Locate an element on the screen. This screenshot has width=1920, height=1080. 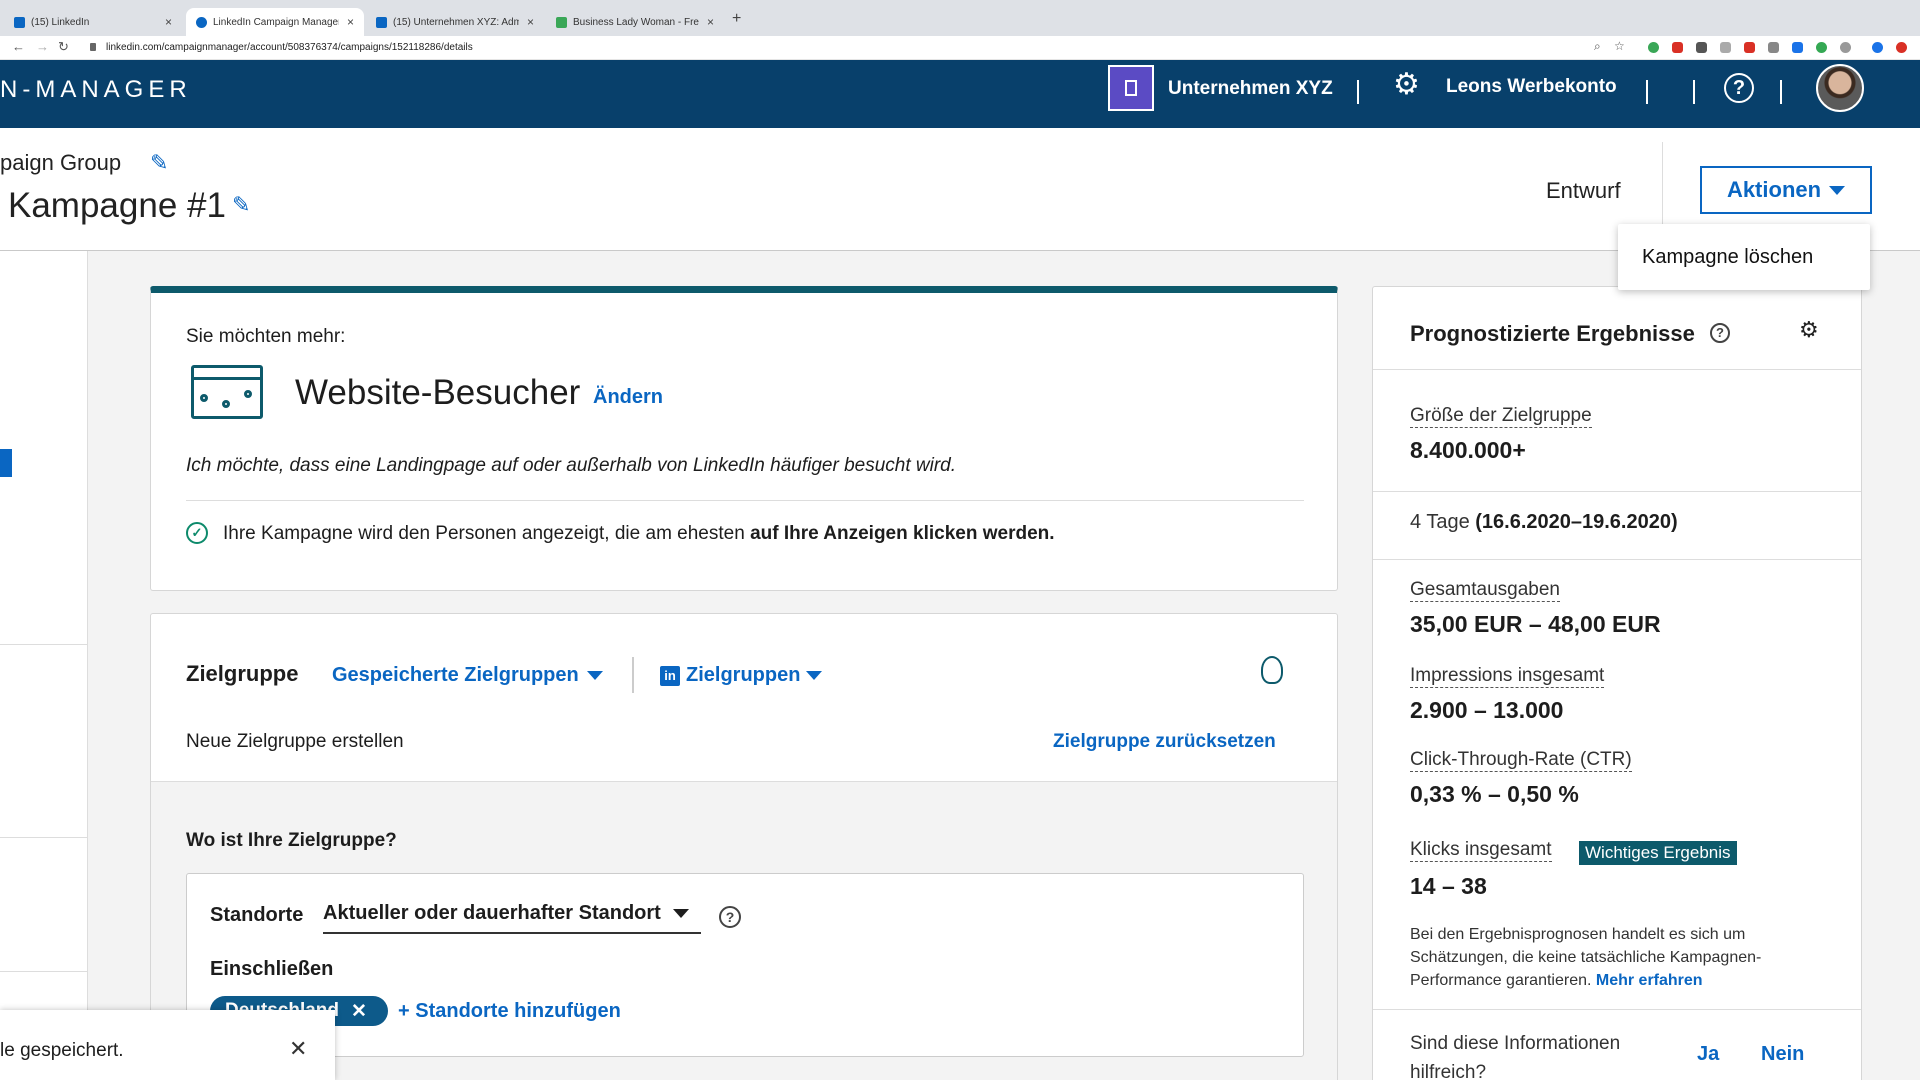
browser-tab-active: LinkedIn Campaign Manager × is located at coordinates (275, 22).